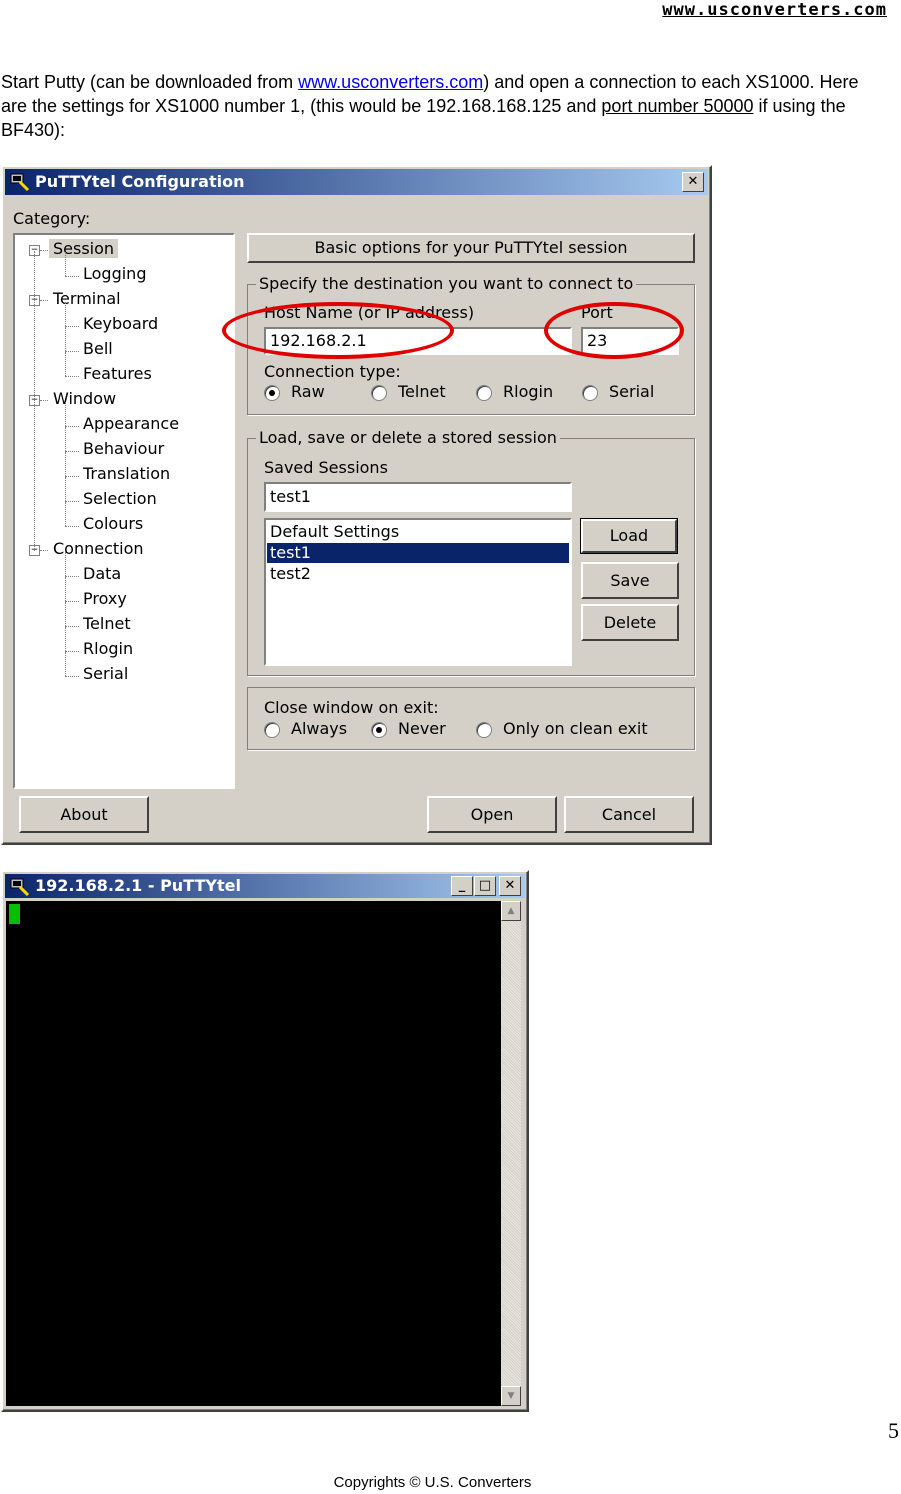 The height and width of the screenshot is (1494, 901). What do you see at coordinates (98, 348) in the screenshot?
I see `tree-item-bell: Bell` at bounding box center [98, 348].